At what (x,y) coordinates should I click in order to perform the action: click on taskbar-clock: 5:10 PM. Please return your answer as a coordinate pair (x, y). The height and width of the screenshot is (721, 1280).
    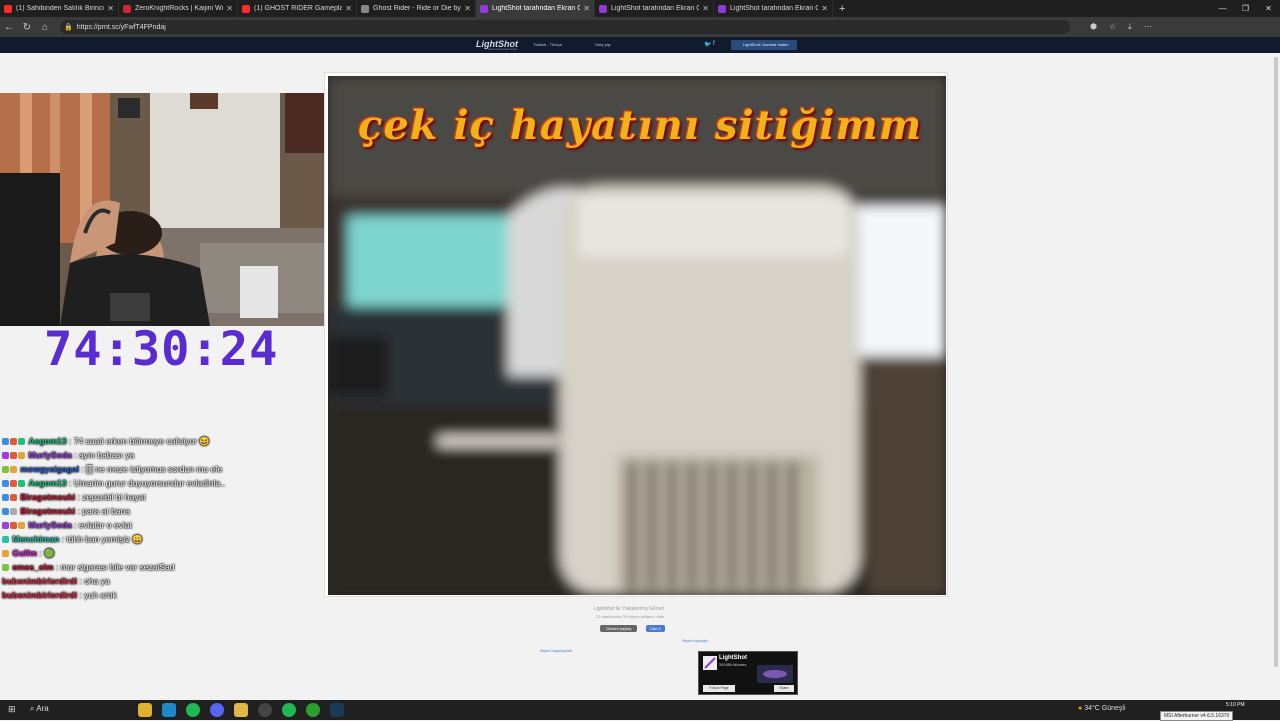
    Looking at the image, I should click on (1235, 705).